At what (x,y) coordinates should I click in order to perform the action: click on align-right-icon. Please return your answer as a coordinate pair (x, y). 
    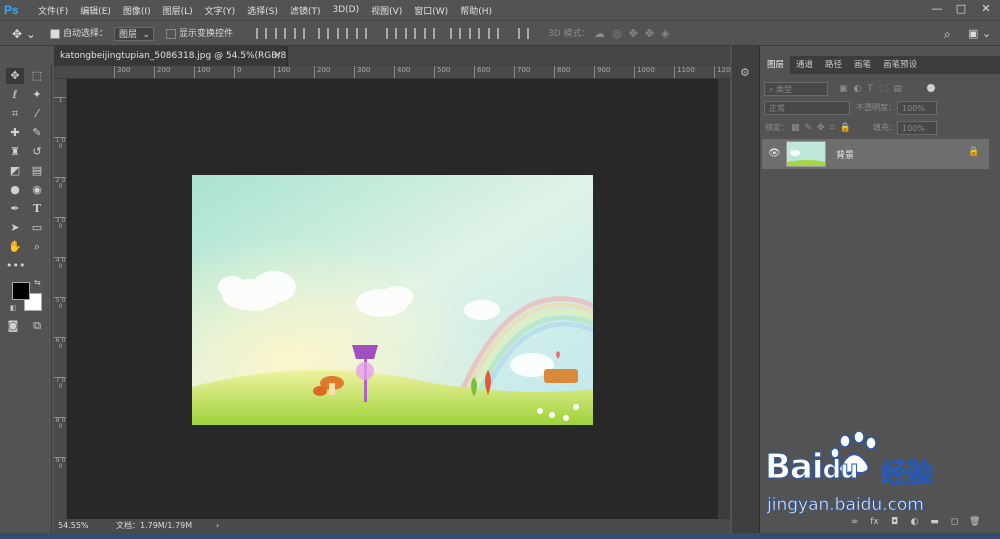
    Looking at the image, I should click on (361, 33).